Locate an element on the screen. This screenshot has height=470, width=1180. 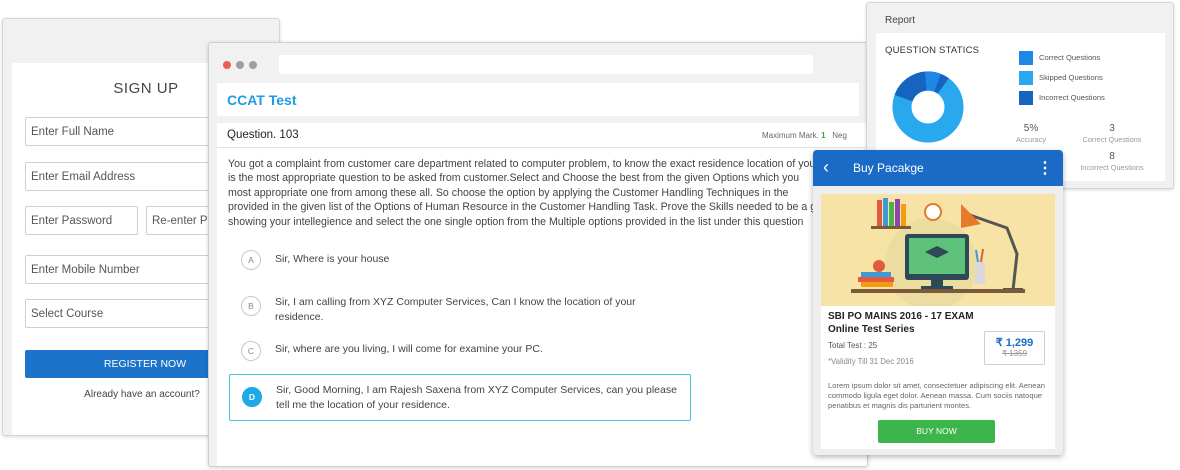
legend-incorrect: Incorrect Questions is located at coordinates (1062, 98).